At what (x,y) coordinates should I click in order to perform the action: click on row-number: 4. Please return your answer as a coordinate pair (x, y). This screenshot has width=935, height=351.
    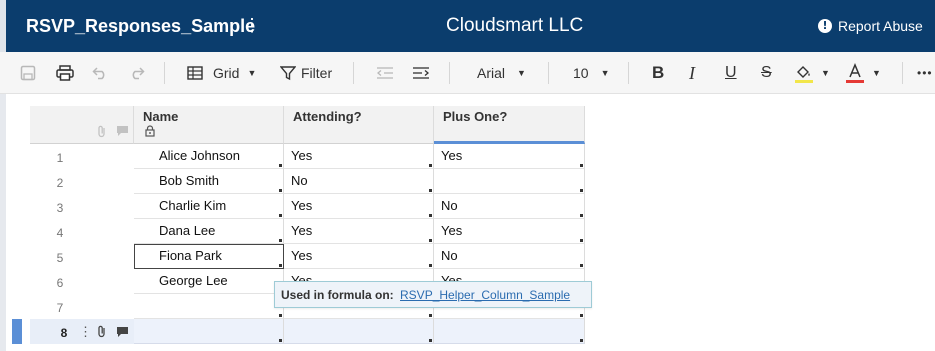
    Looking at the image, I should click on (82, 231).